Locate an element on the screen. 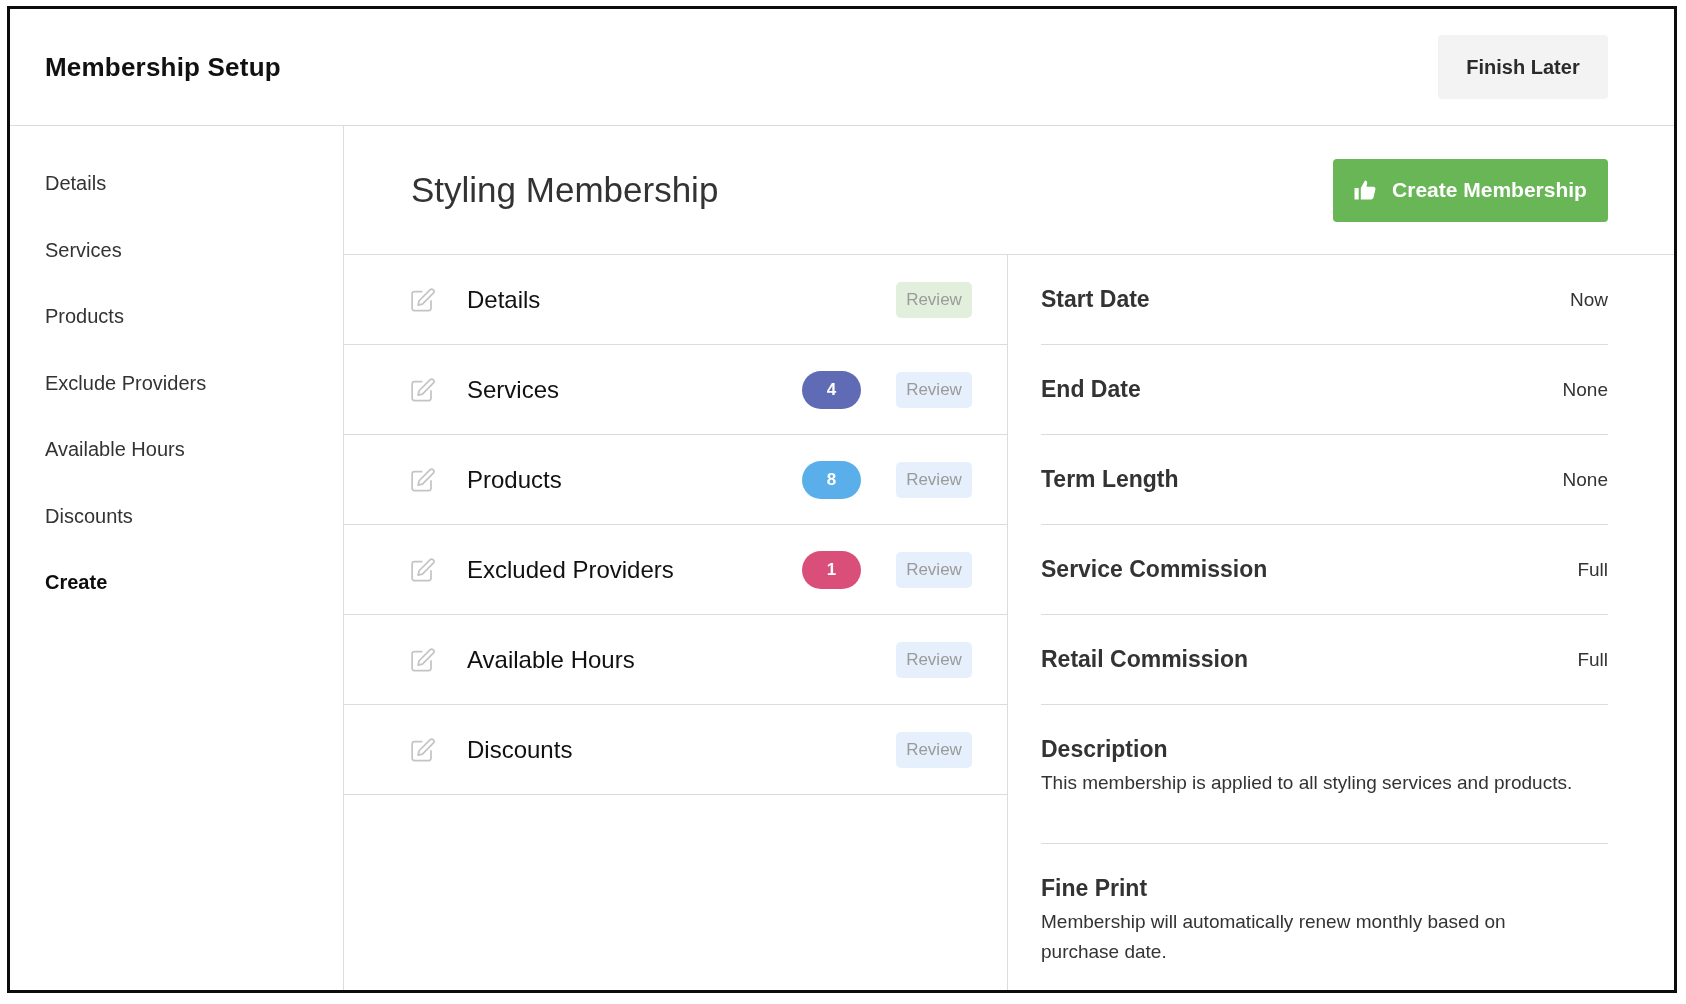 This screenshot has height=1004, width=1686. field-label: Retail Commission is located at coordinates (1145, 659).